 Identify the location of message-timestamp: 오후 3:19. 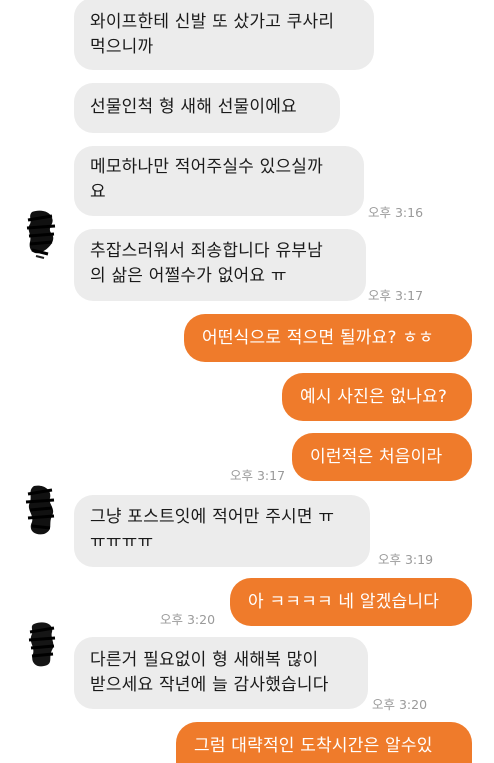
(406, 559).